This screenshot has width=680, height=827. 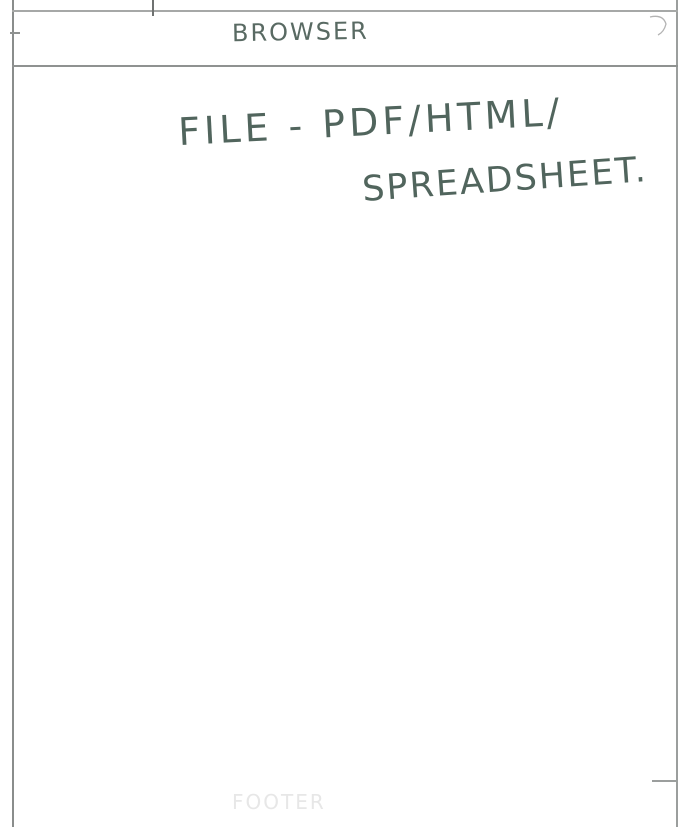 I want to click on left-pencil-tick, so click(x=15, y=33).